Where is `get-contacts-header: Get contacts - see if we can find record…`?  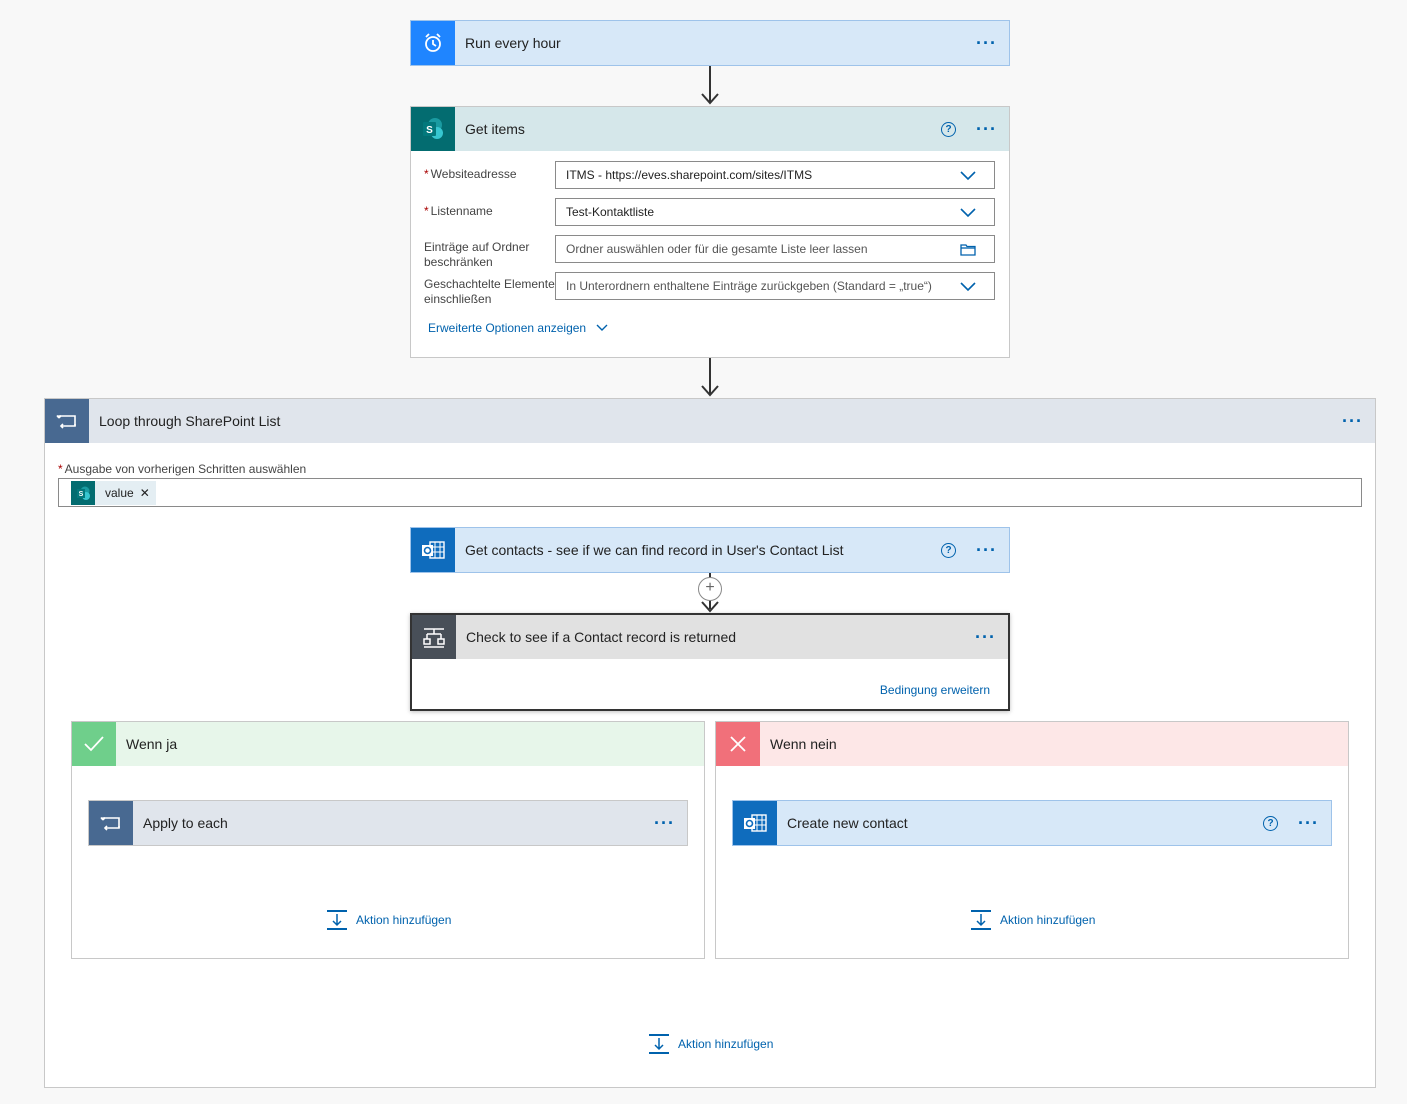 get-contacts-header: Get contacts - see if we can find record… is located at coordinates (710, 550).